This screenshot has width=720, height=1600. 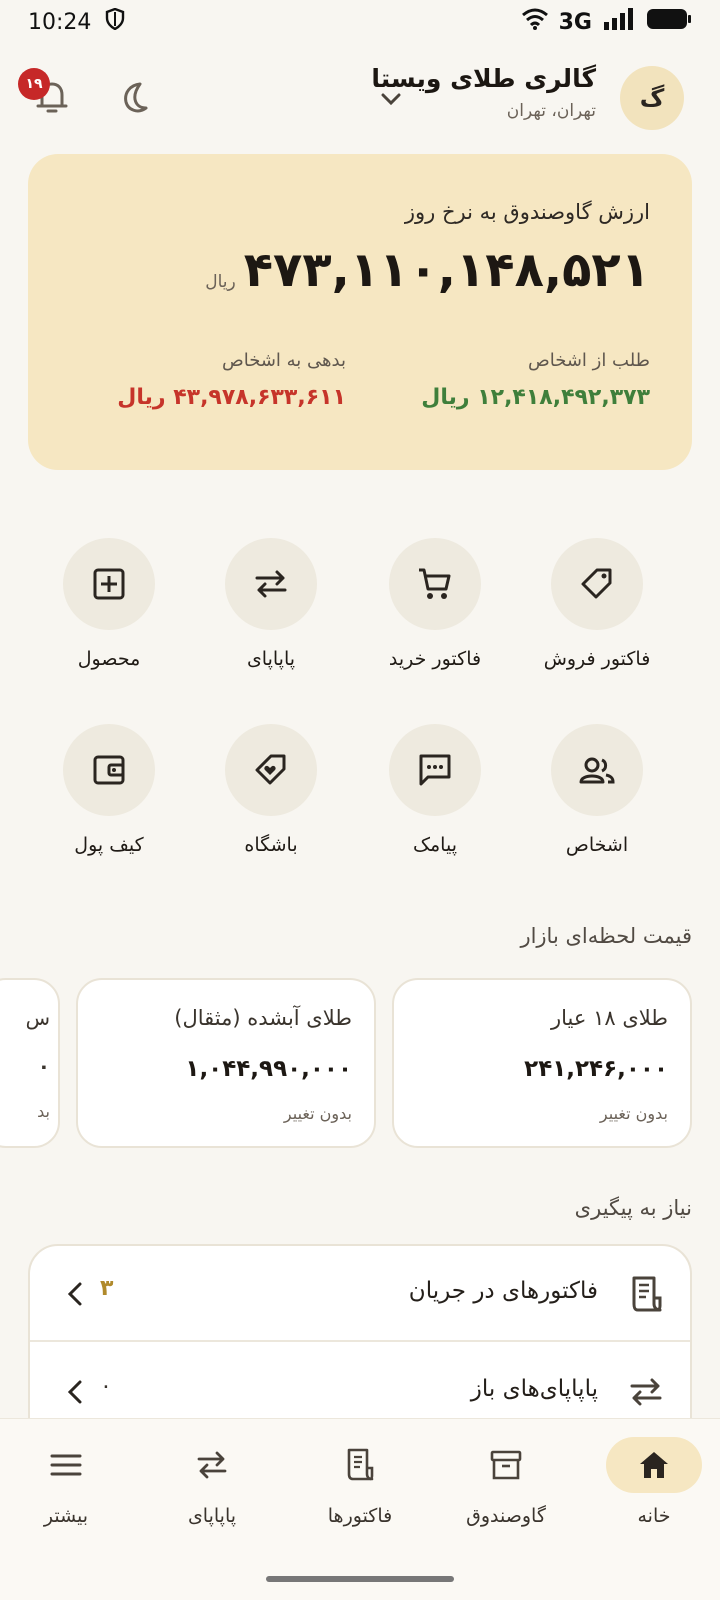 What do you see at coordinates (109, 790) in the screenshot?
I see `action-wallet: کیف پول` at bounding box center [109, 790].